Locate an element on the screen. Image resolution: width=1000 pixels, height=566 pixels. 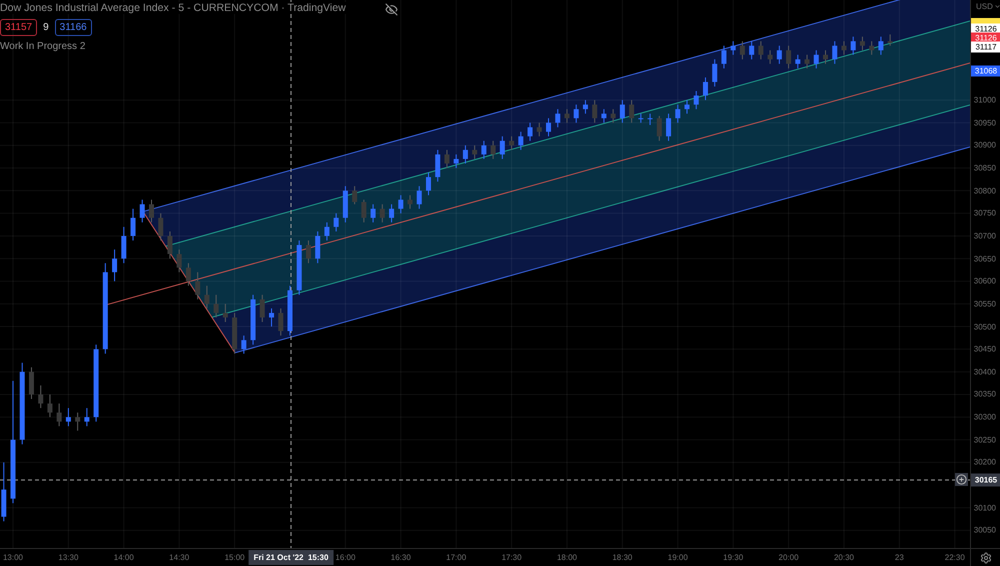
price-label: 31068 is located at coordinates (985, 71).